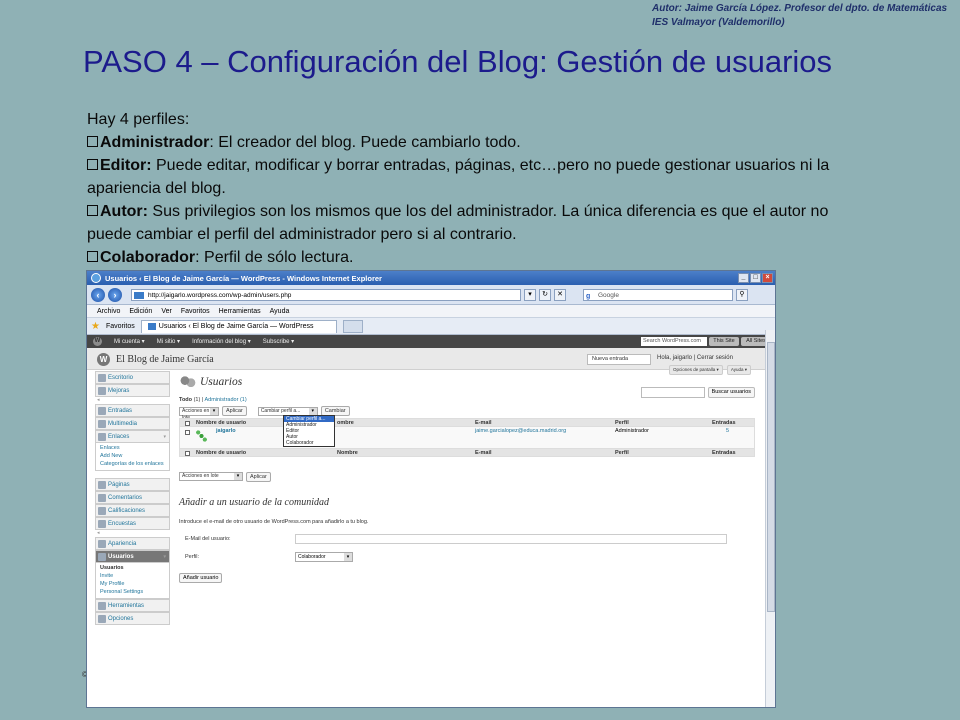 This screenshot has height=720, width=960. Describe the element at coordinates (201, 578) in the screenshot. I see `add-user-button: Añadir usuario` at that location.